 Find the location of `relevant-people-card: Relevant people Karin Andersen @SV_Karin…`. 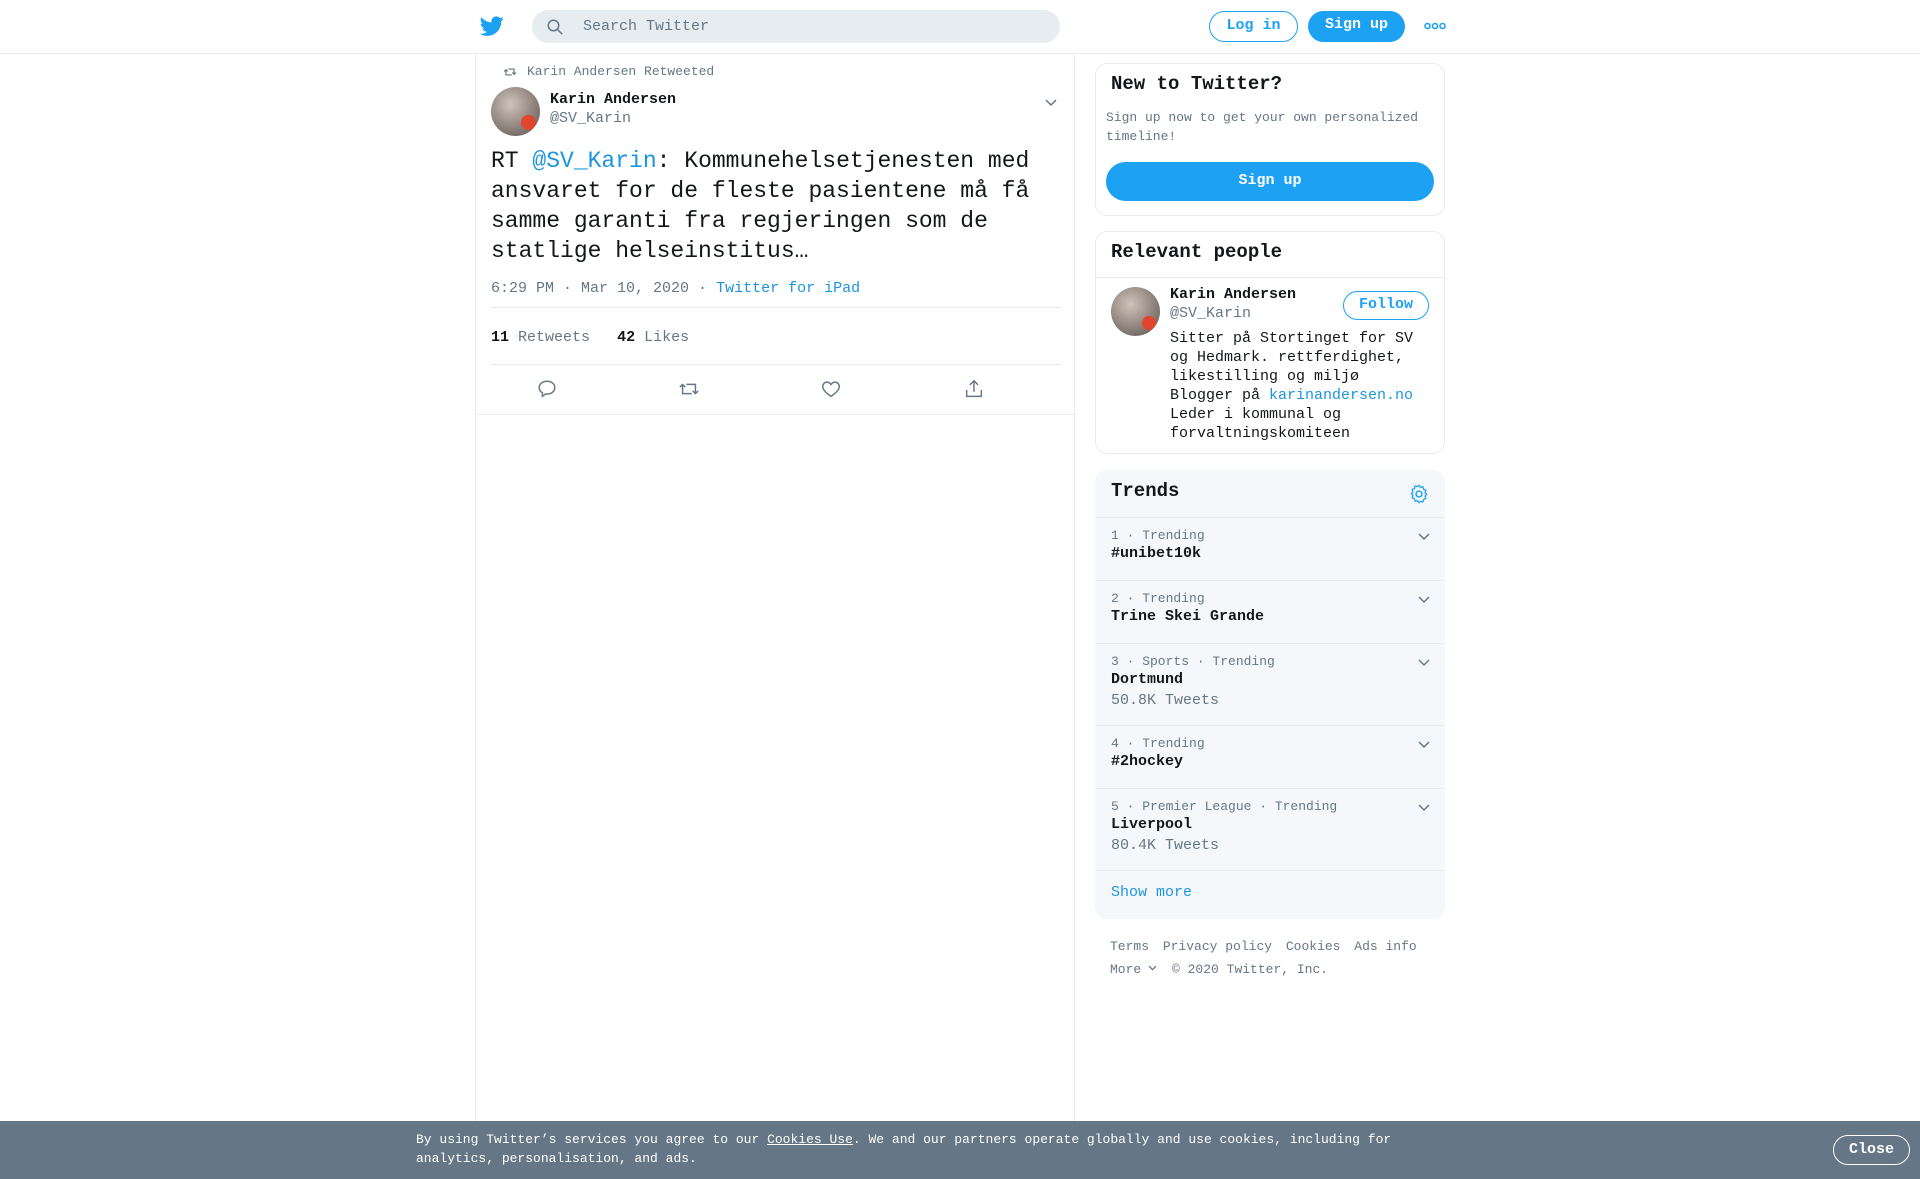

relevant-people-card: Relevant people Karin Andersen @SV_Karin… is located at coordinates (1270, 342).